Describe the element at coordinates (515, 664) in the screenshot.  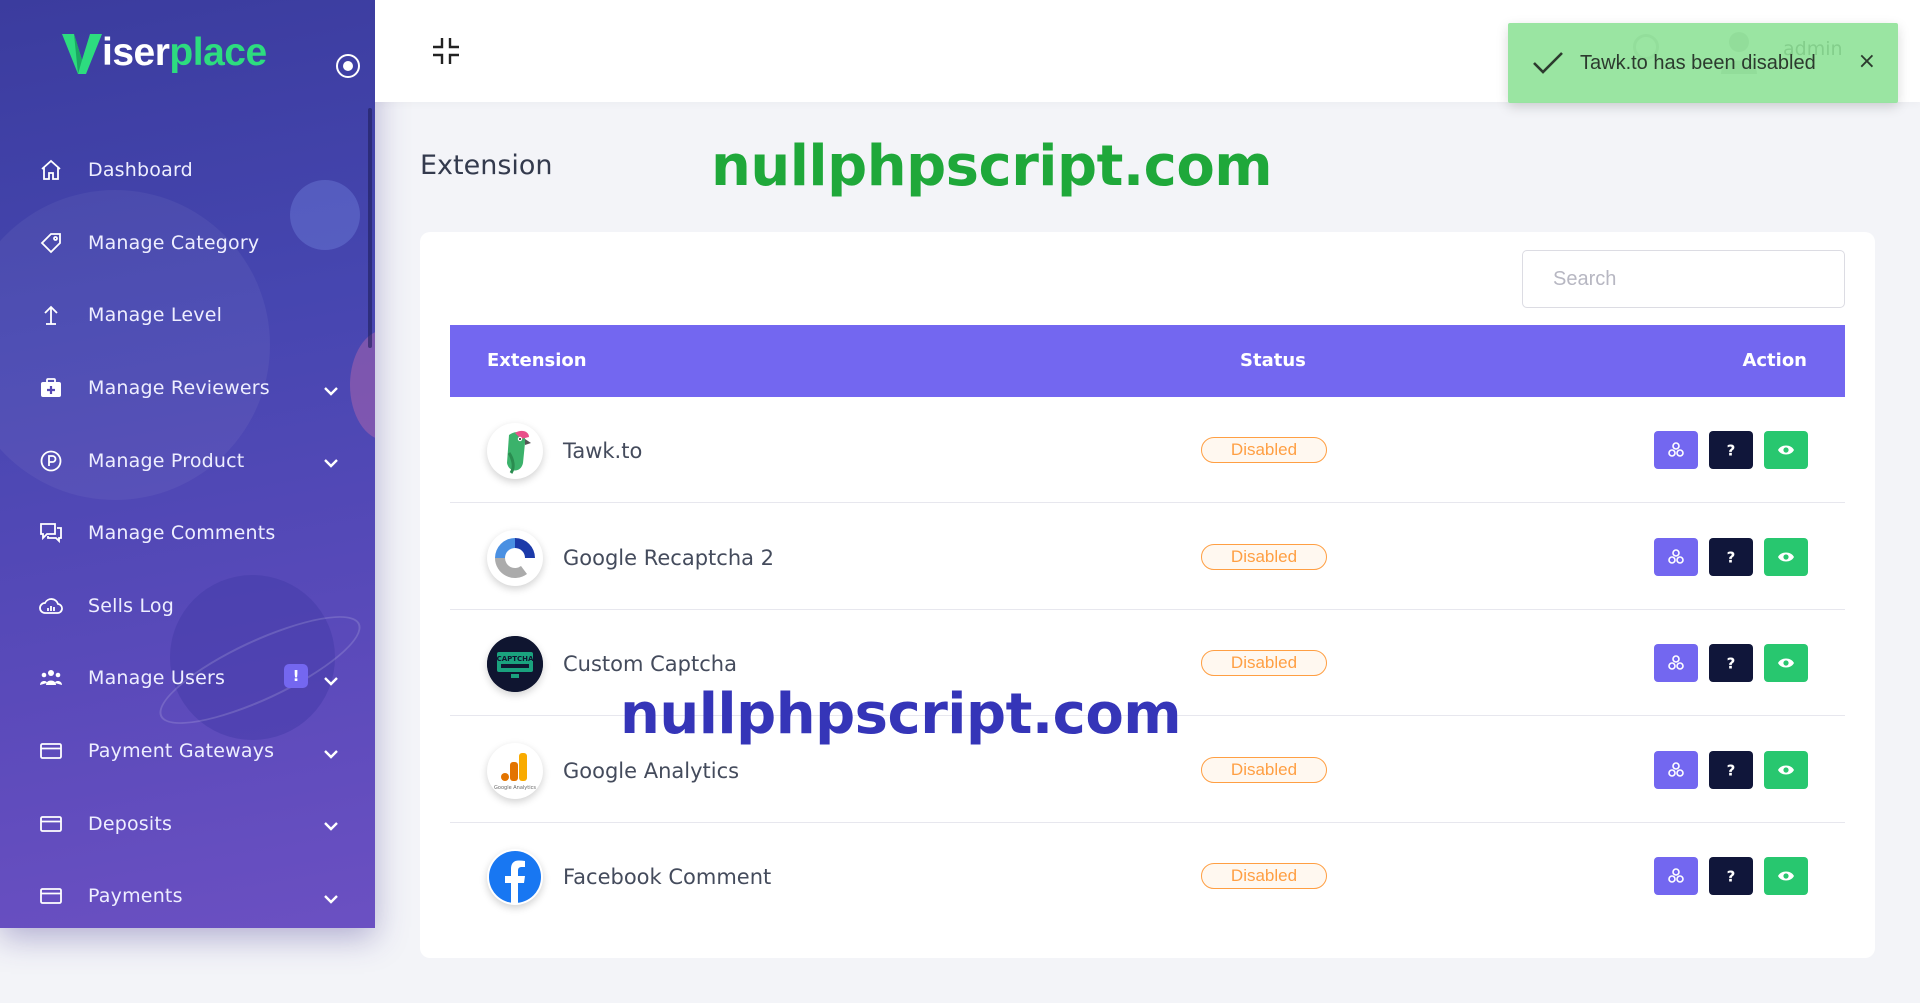
I see `captcha-icon: CAPTCHA` at that location.